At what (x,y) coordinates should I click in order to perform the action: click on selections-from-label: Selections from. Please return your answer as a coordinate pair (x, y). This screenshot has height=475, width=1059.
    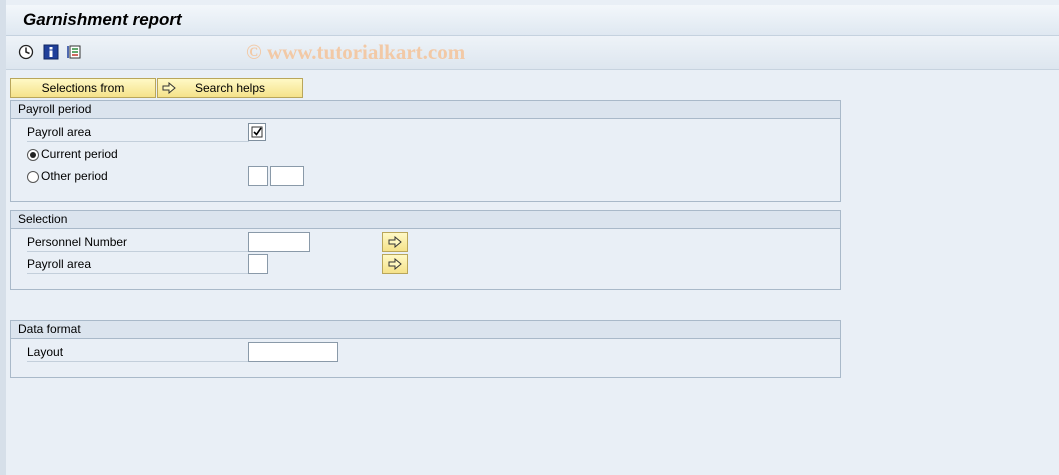
    Looking at the image, I should click on (83, 88).